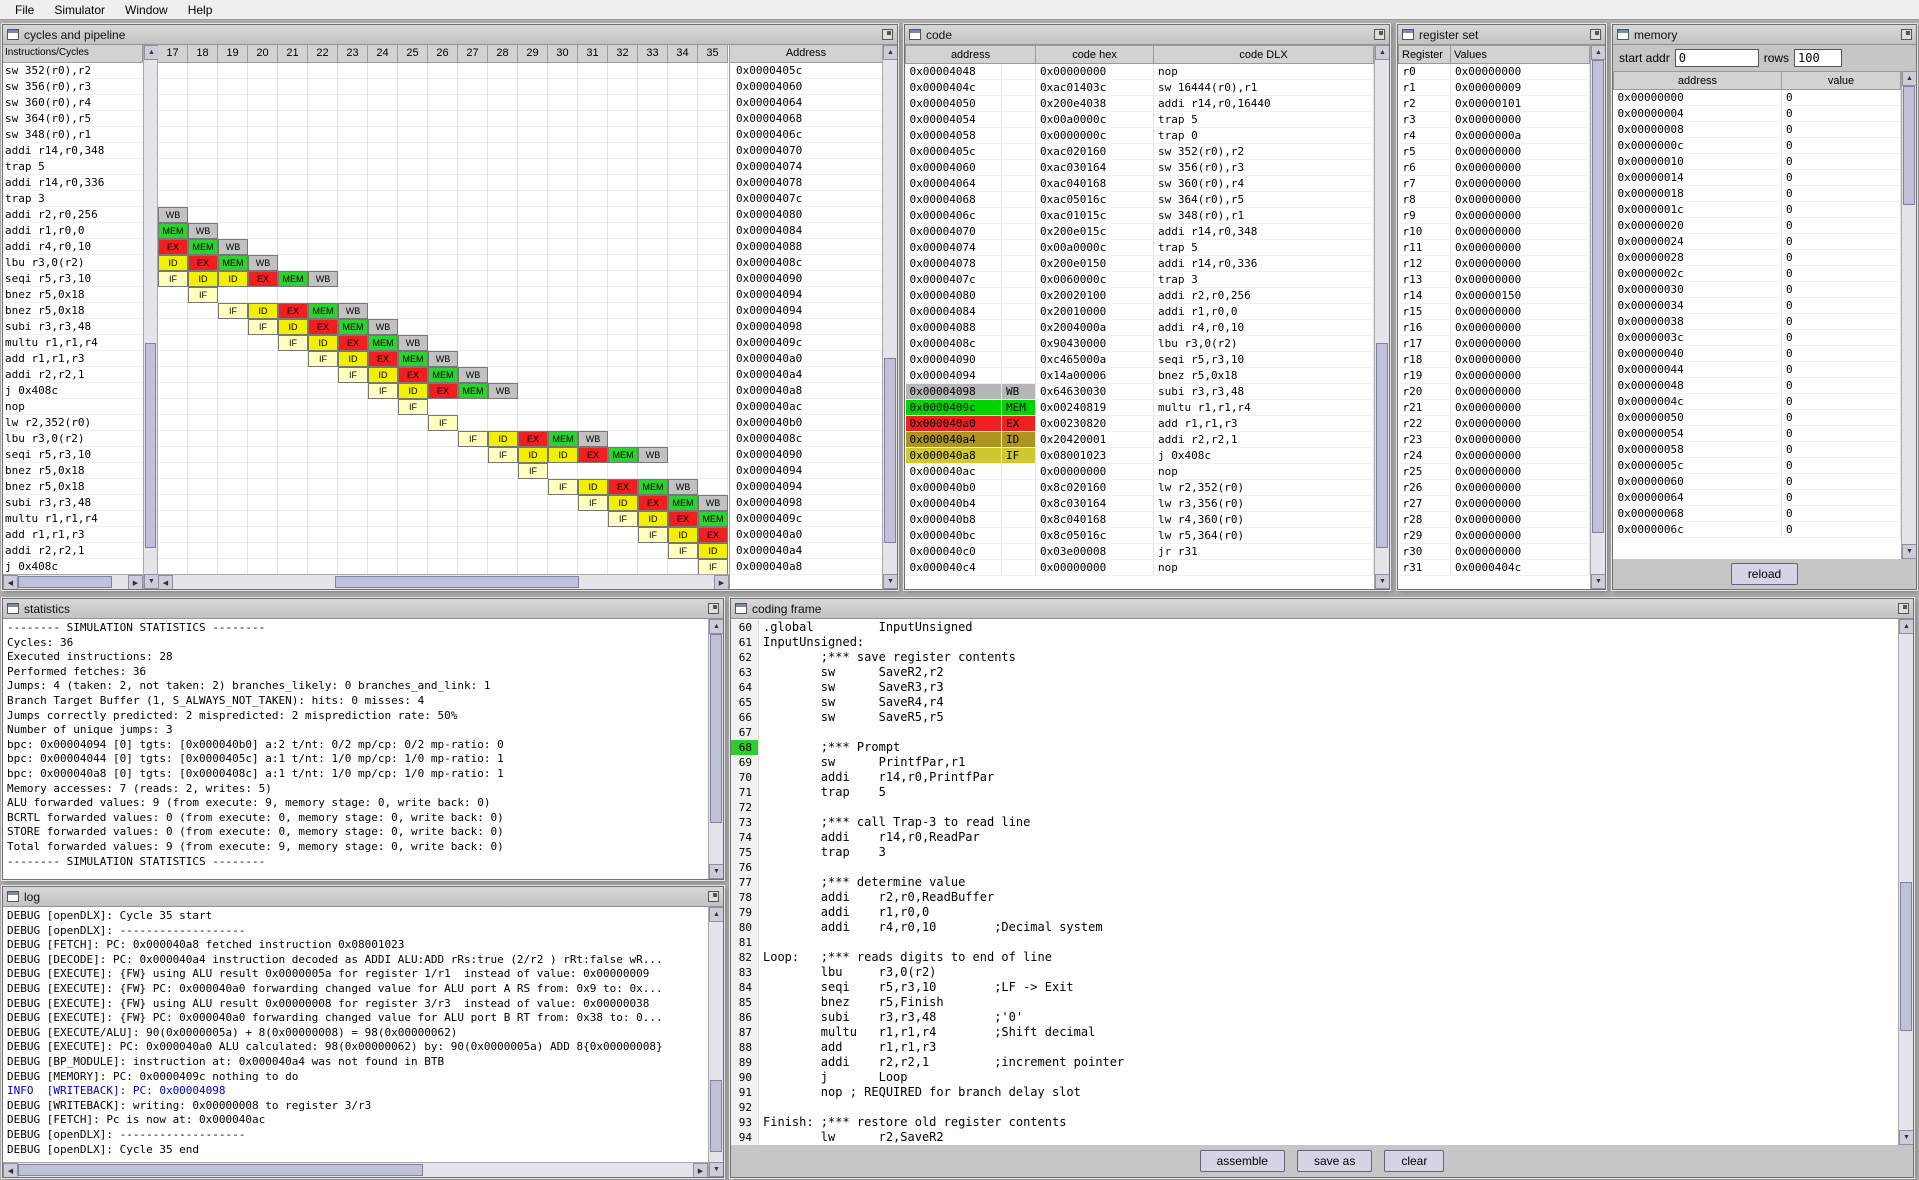 This screenshot has height=1180, width=1919. What do you see at coordinates (1494, 327) in the screenshot?
I see `register-row: r16 0x00000000` at bounding box center [1494, 327].